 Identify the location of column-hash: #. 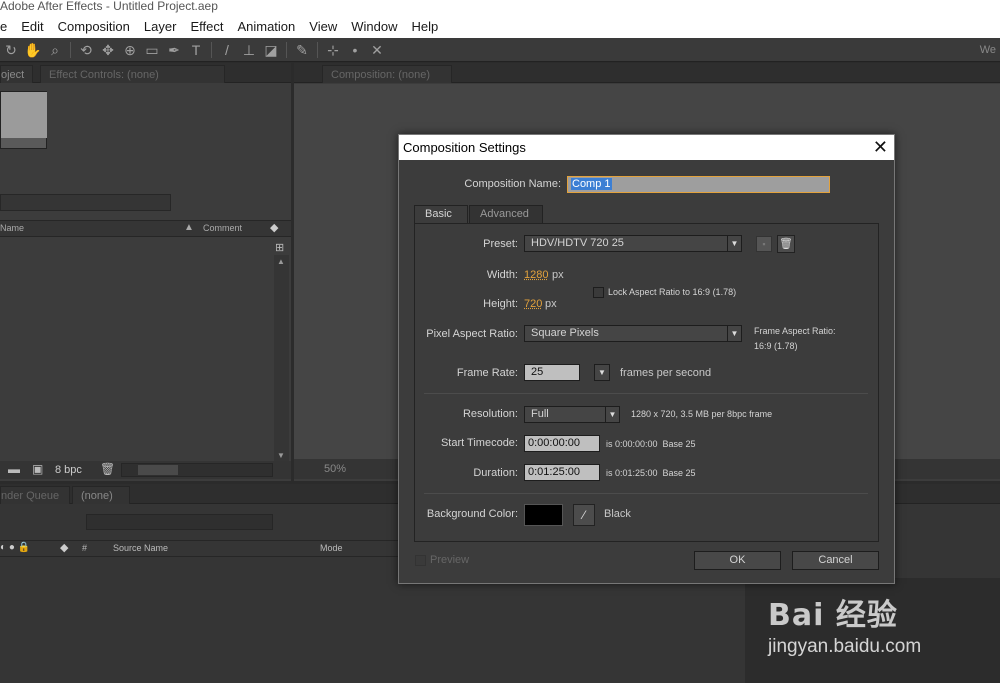
(84, 548).